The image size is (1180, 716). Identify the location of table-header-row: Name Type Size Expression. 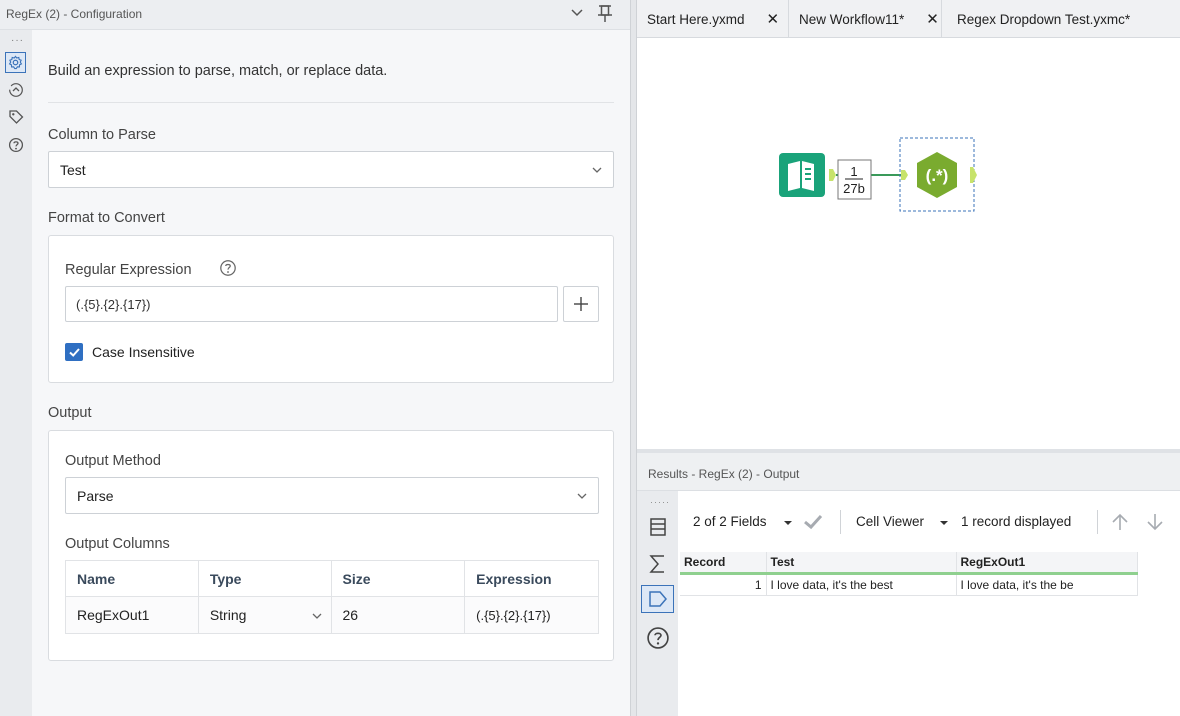
(332, 578).